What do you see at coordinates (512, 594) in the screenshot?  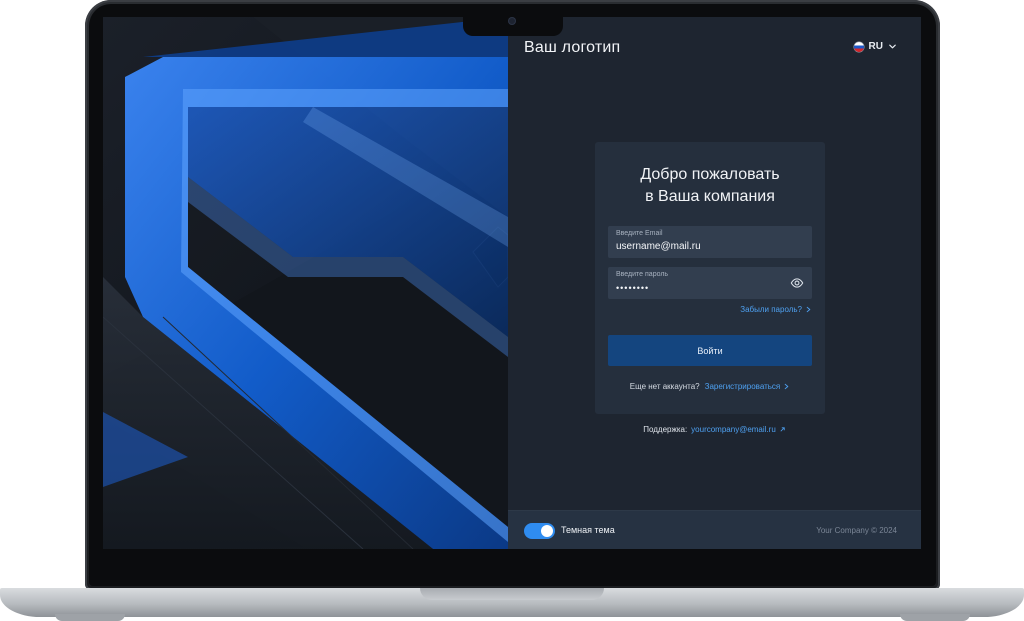 I see `laptop-base-notch` at bounding box center [512, 594].